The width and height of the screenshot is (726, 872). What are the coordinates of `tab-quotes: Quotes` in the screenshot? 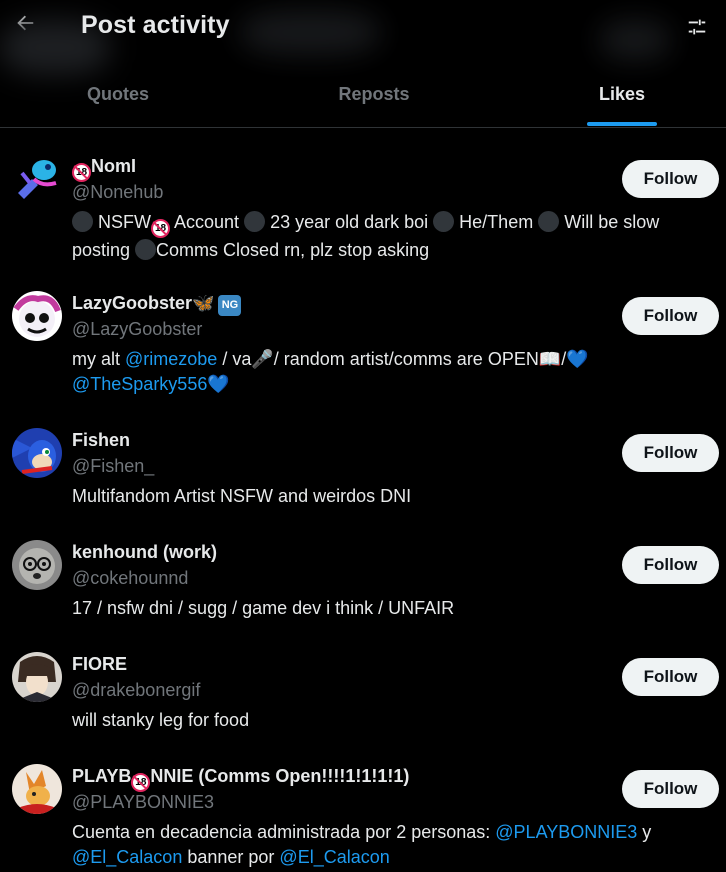 It's located at (118, 94).